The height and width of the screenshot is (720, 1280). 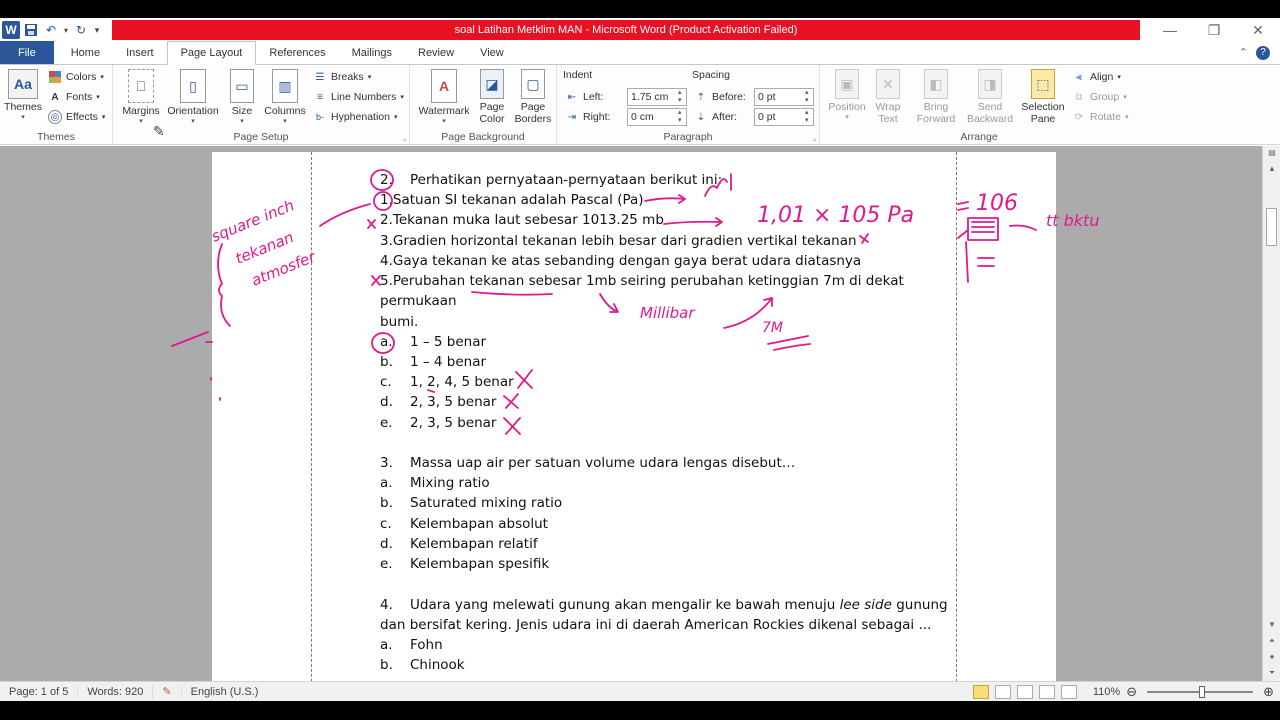 I want to click on colors-dropdown-icon: ▾, so click(x=102, y=77).